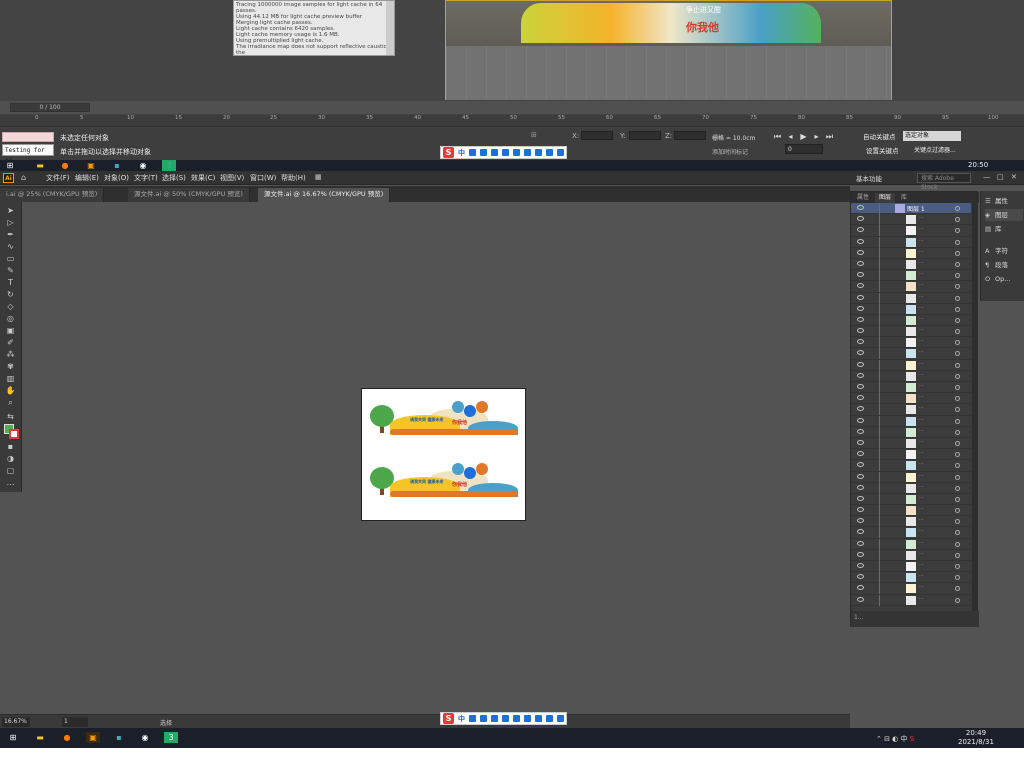 The height and width of the screenshot is (768, 1024). I want to click on curvature-tool-icon: ∿, so click(10, 247).